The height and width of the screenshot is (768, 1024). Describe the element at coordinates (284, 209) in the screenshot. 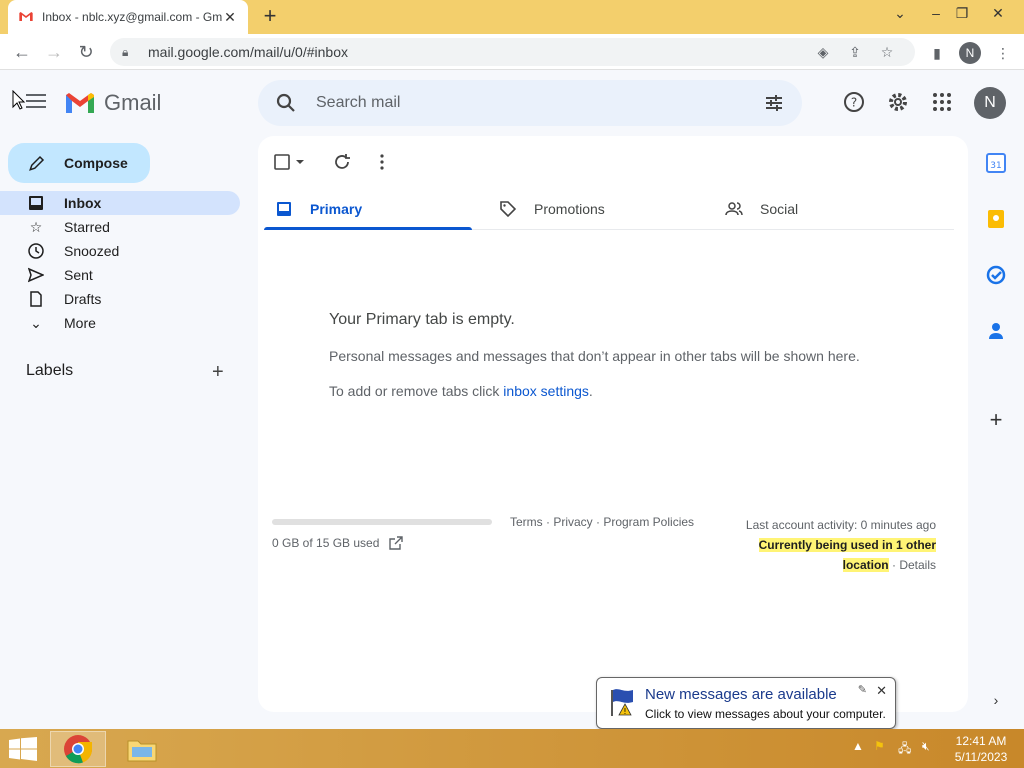

I see `inbox-tab-icon` at that location.